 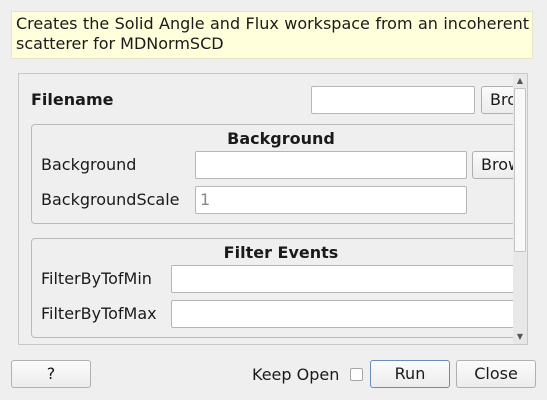 I want to click on keep-open-checkbox, so click(x=356, y=374).